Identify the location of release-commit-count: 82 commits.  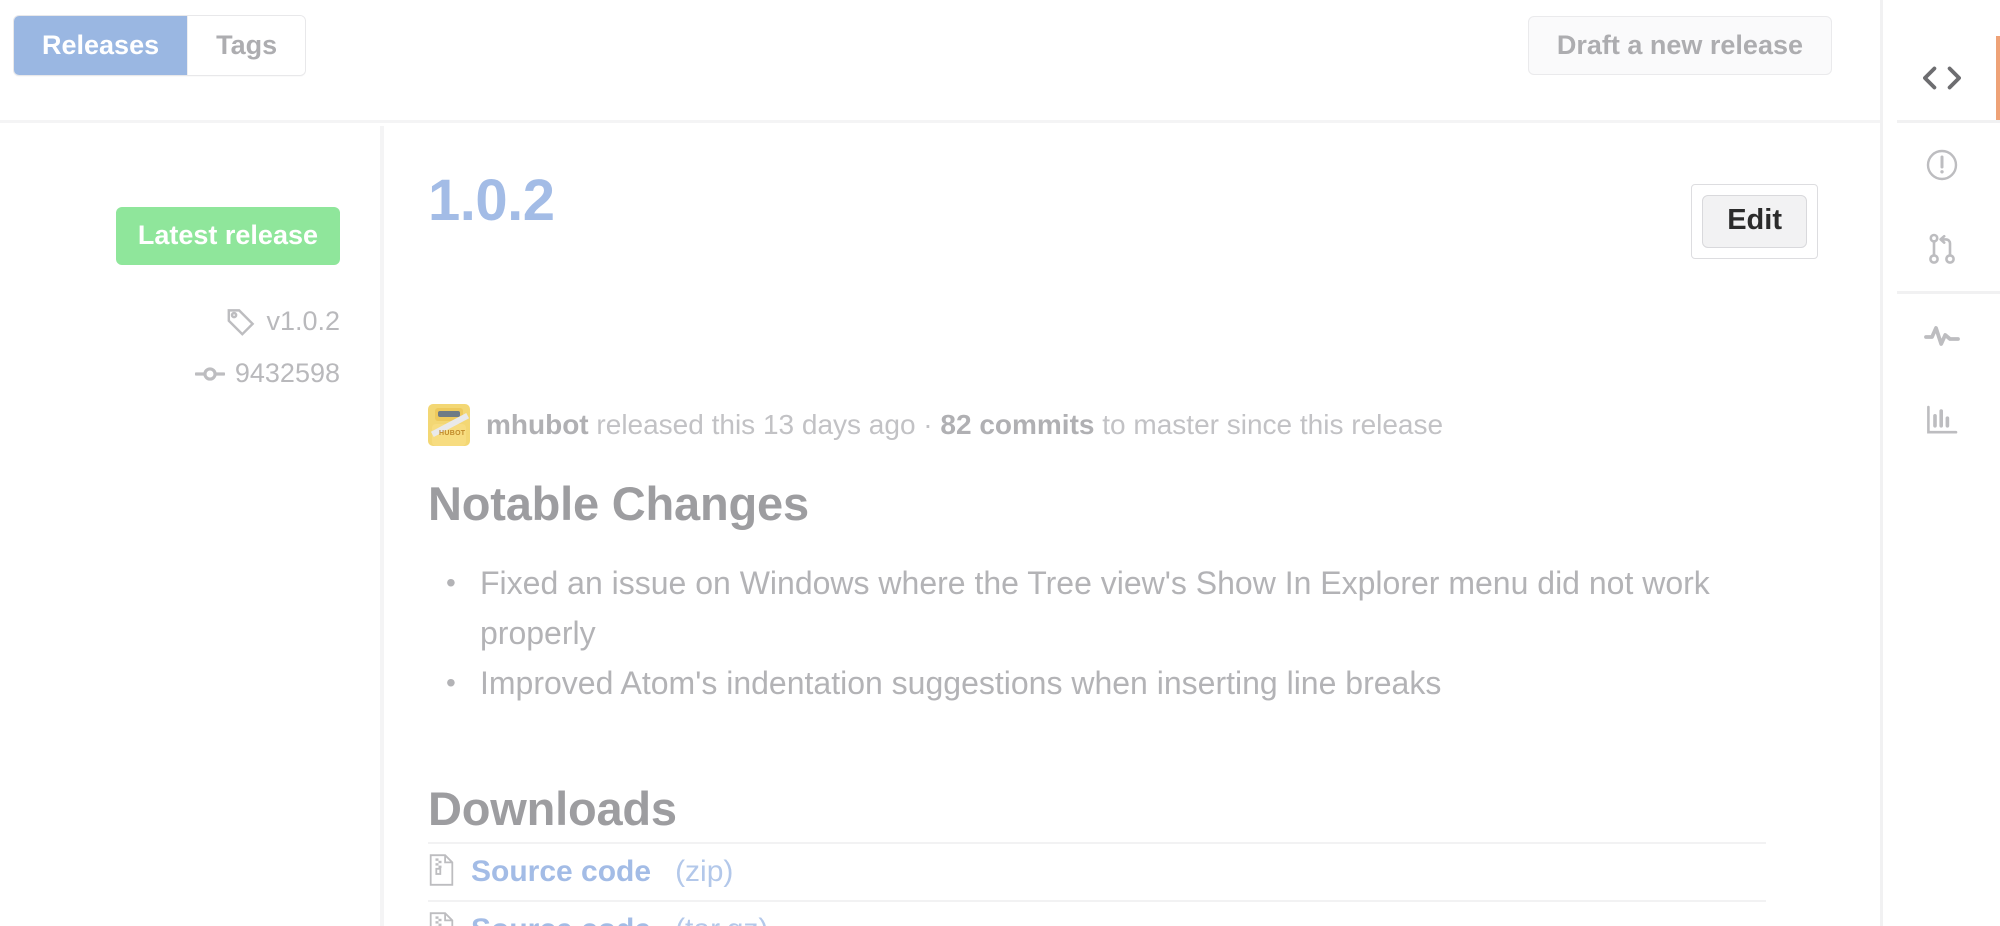
(1017, 425).